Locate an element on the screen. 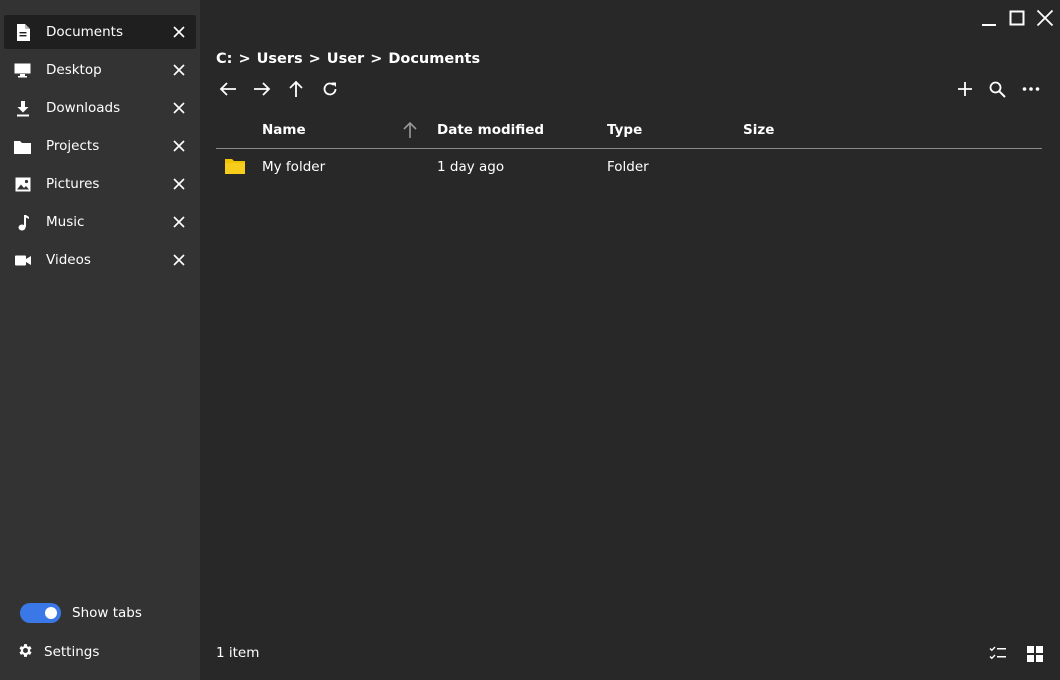  sidebar-tab-desktop: Desktop is located at coordinates (100, 70).